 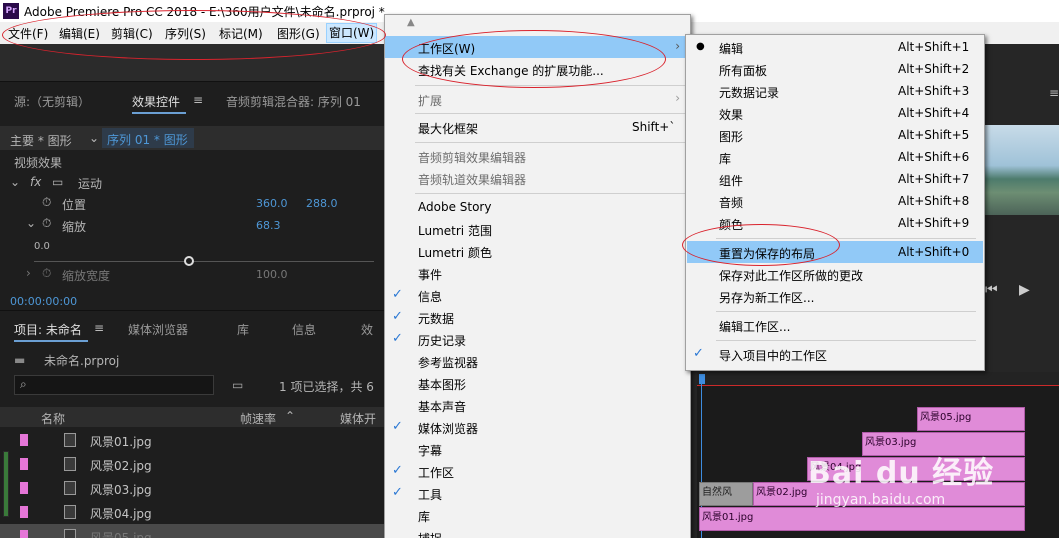 What do you see at coordinates (43, 301) in the screenshot?
I see `timecode: 00:00:00:00` at bounding box center [43, 301].